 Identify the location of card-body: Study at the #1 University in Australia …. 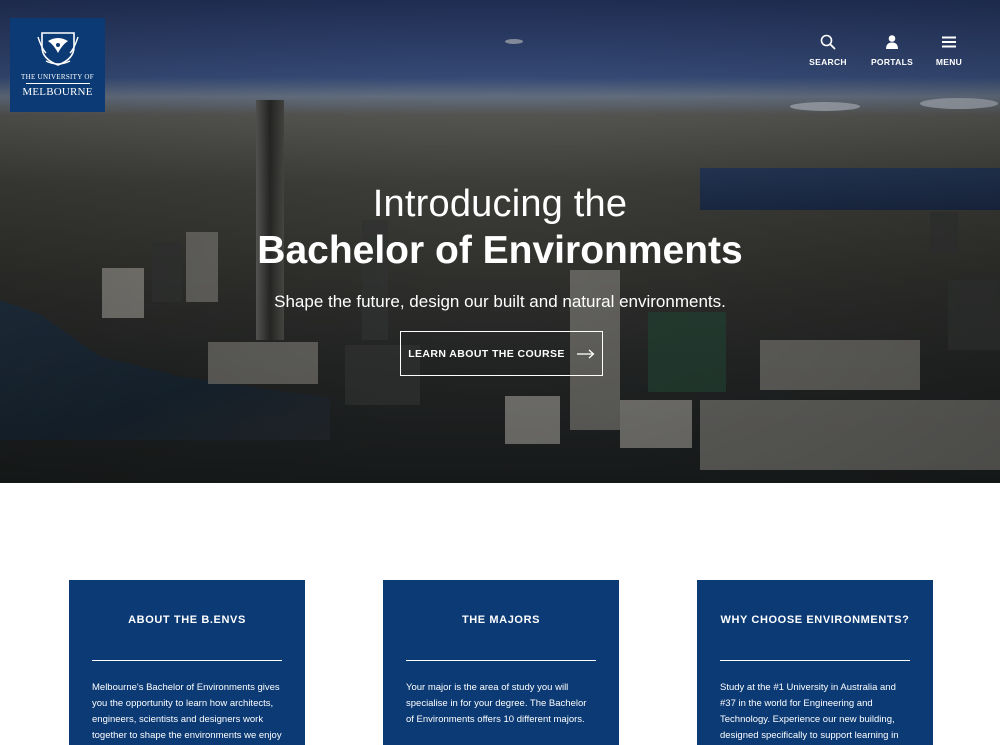
(809, 711).